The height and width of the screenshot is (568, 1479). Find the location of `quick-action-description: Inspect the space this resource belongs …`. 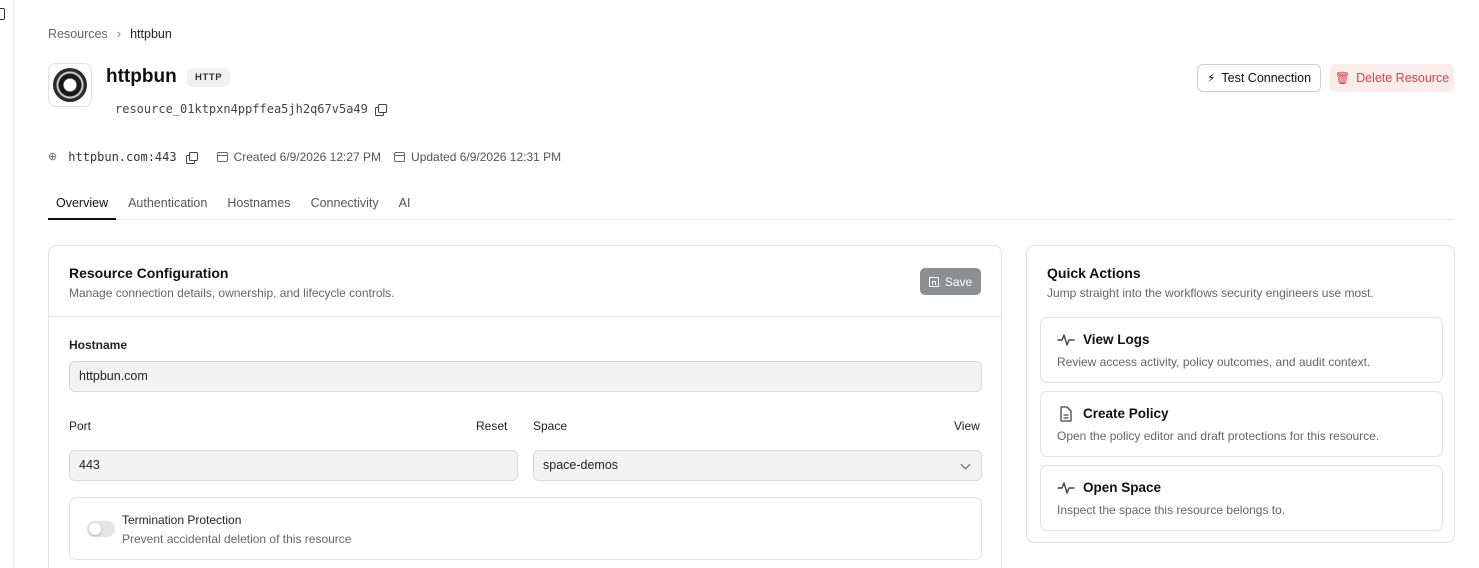

quick-action-description: Inspect the space this resource belongs … is located at coordinates (1171, 510).